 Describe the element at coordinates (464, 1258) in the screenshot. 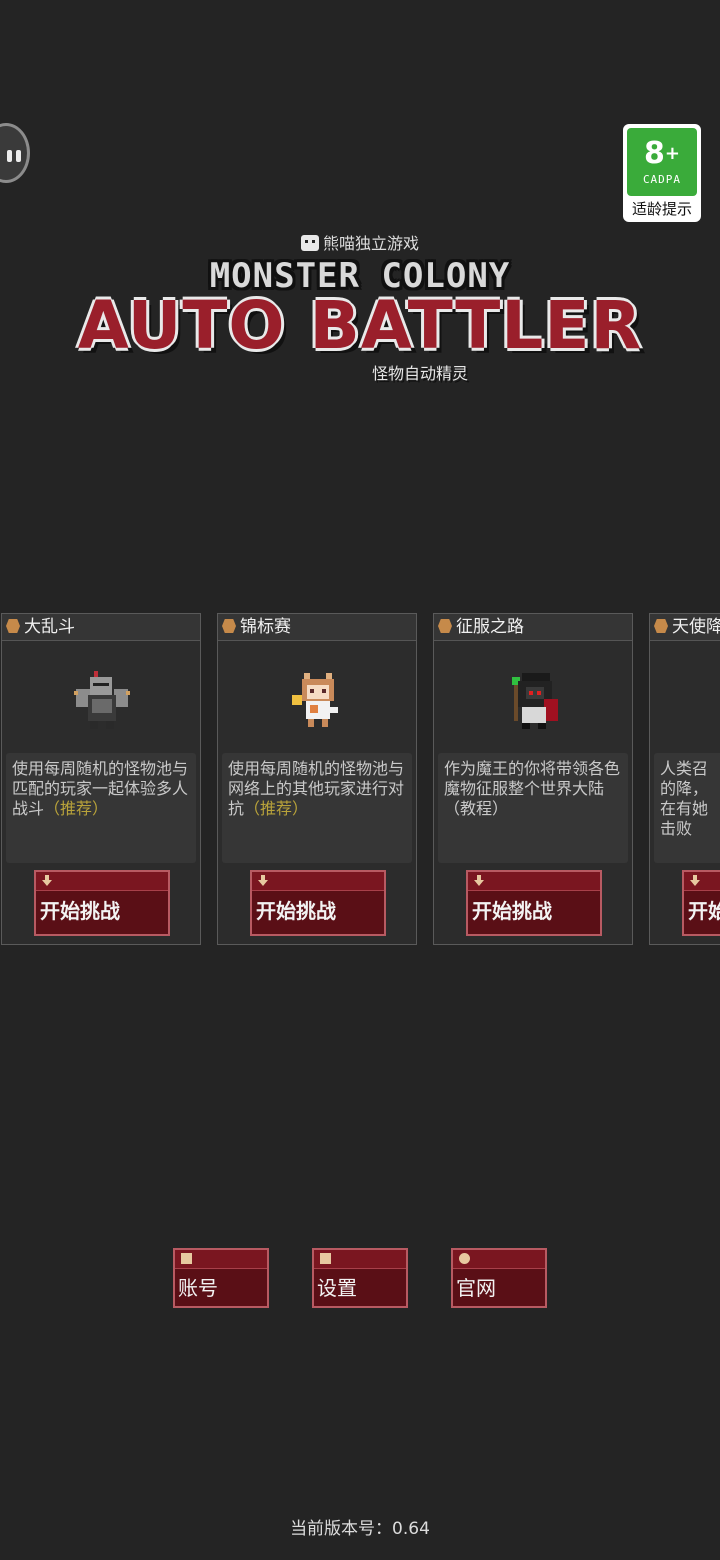

I see `globe-icon` at that location.